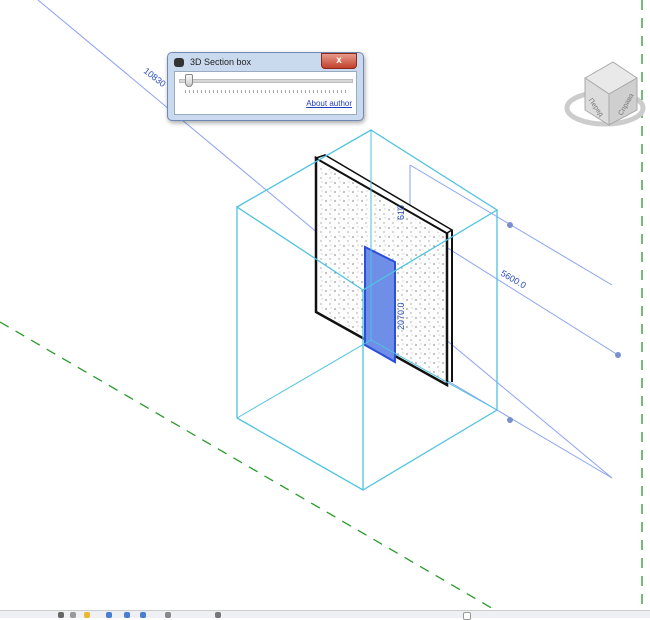 This screenshot has width=650, height=620. Describe the element at coordinates (168, 615) in the screenshot. I see `lock-icon` at that location.